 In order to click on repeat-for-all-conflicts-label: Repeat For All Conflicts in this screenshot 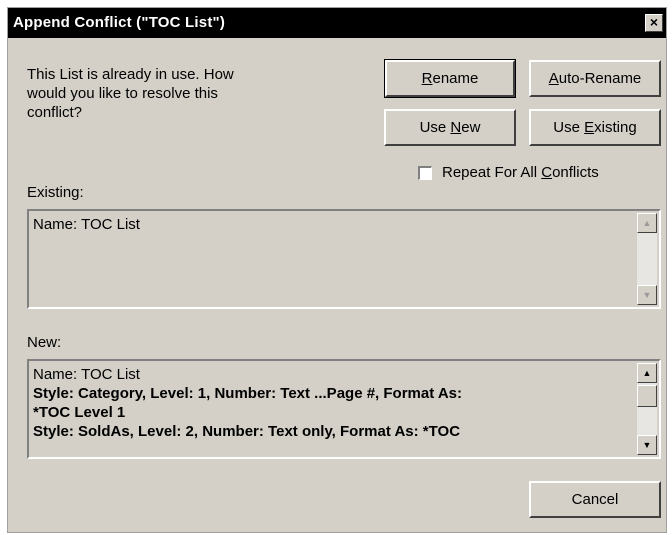, I will do `click(520, 172)`.